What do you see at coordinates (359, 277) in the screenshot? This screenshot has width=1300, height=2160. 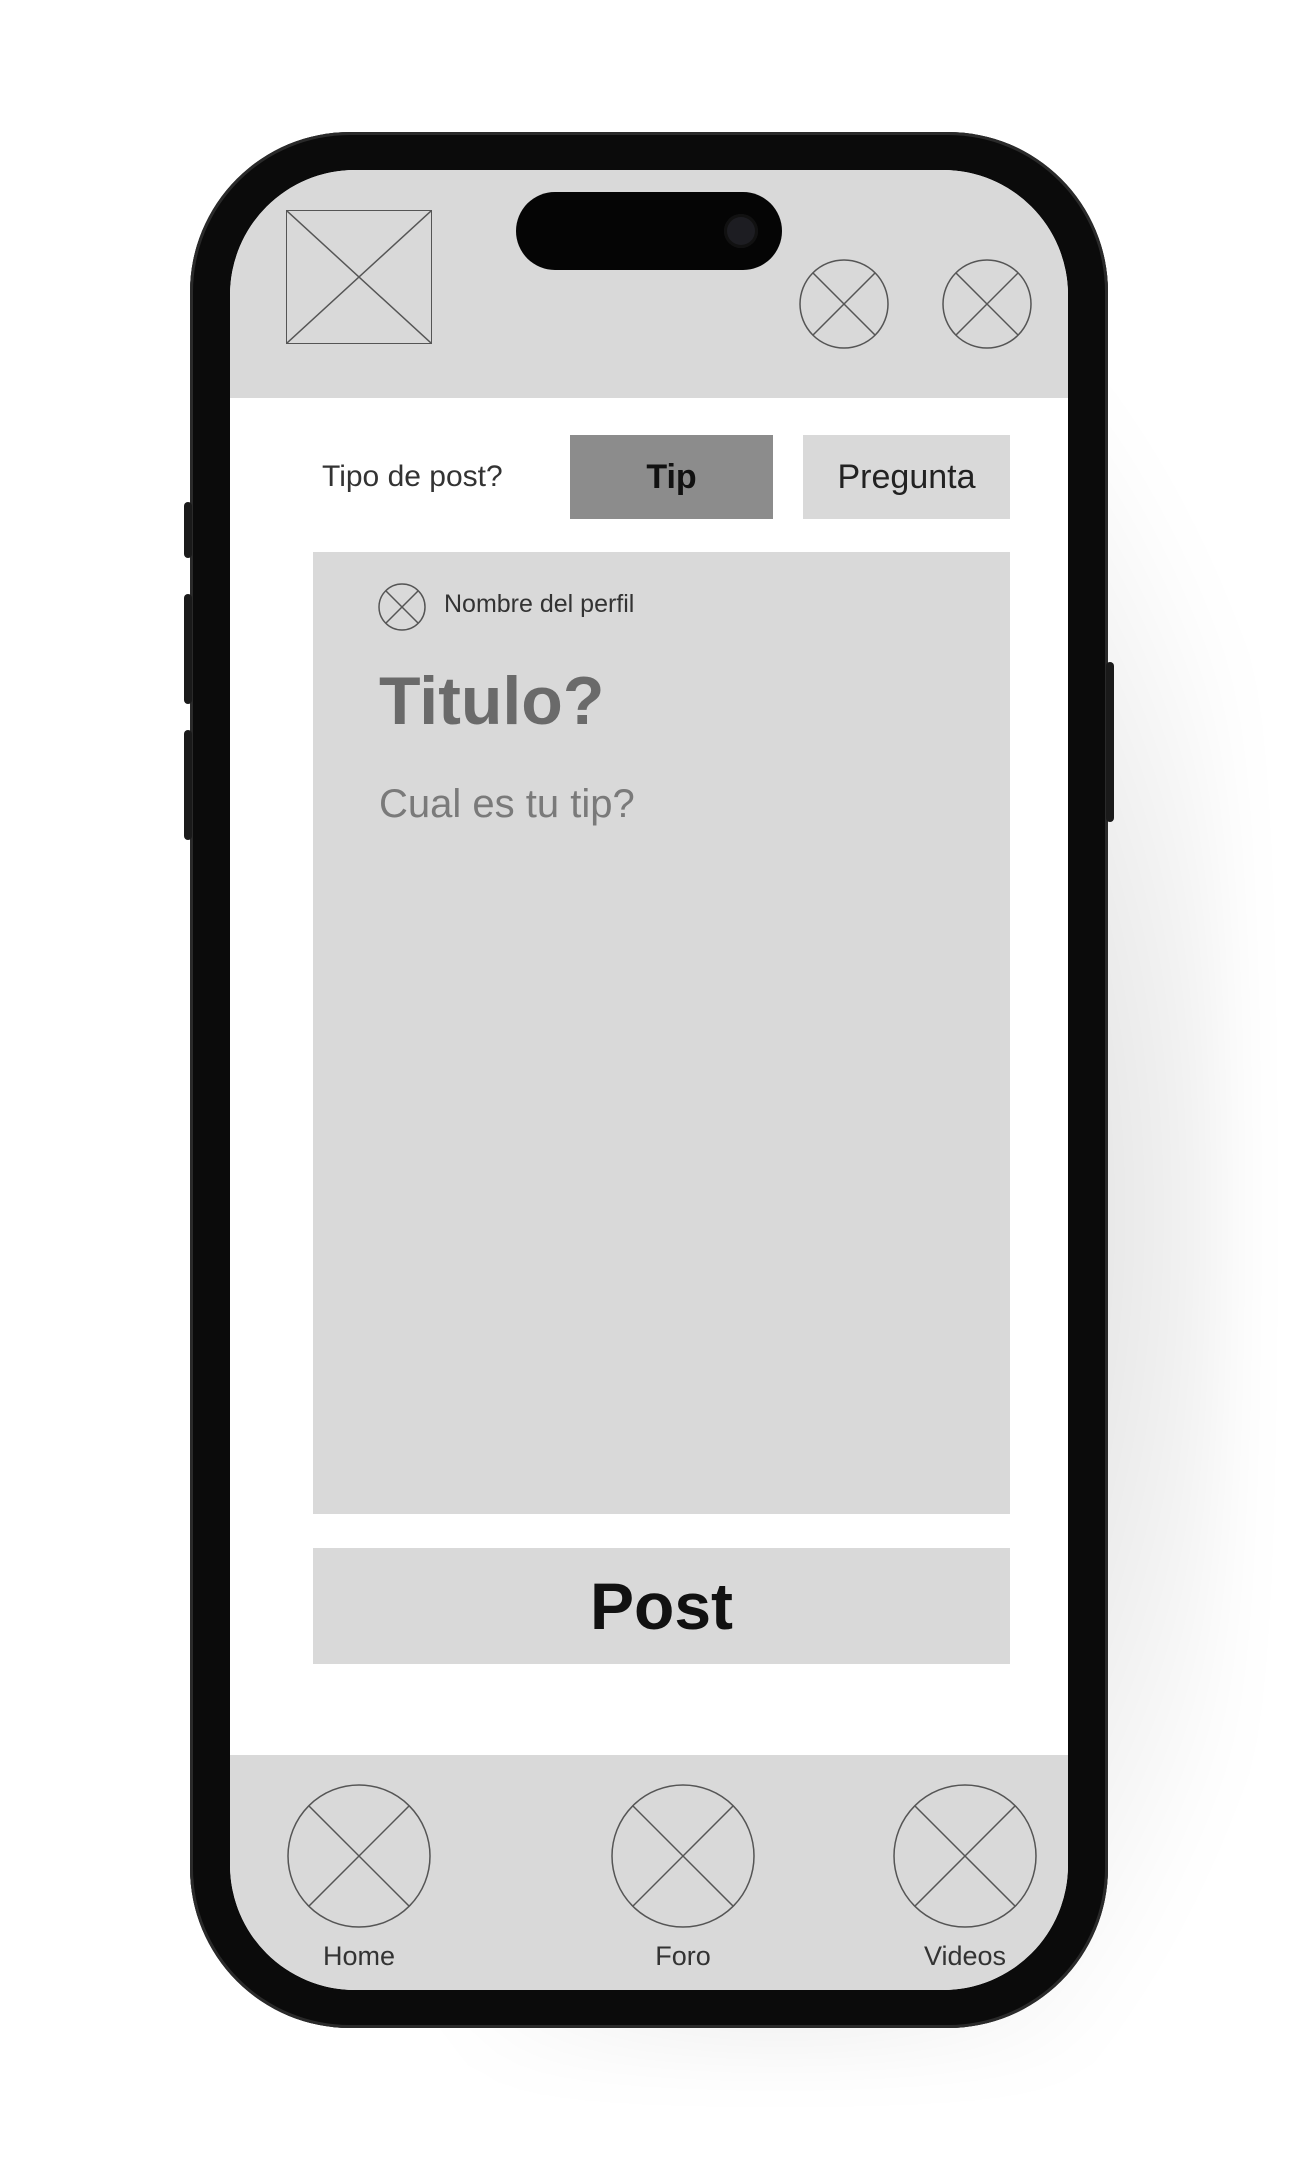 I see `logo-placeholder-icon` at bounding box center [359, 277].